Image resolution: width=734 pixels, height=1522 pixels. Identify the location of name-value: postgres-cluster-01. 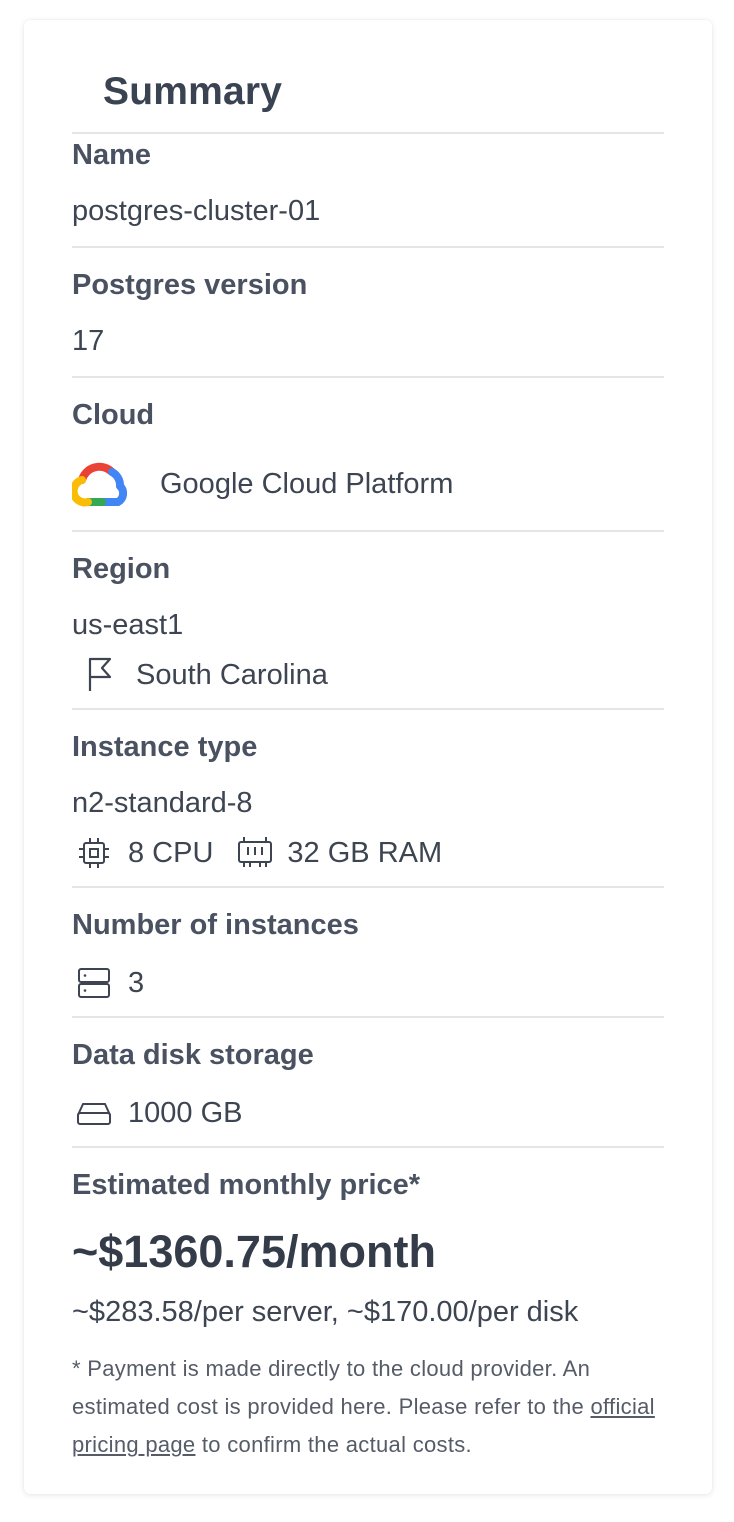
(196, 211).